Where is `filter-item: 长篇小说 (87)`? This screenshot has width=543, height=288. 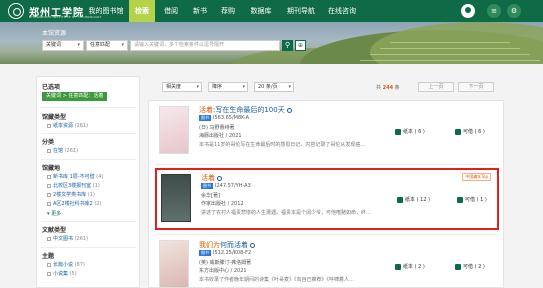 filter-item: 长篇小说 (87) is located at coordinates (66, 264).